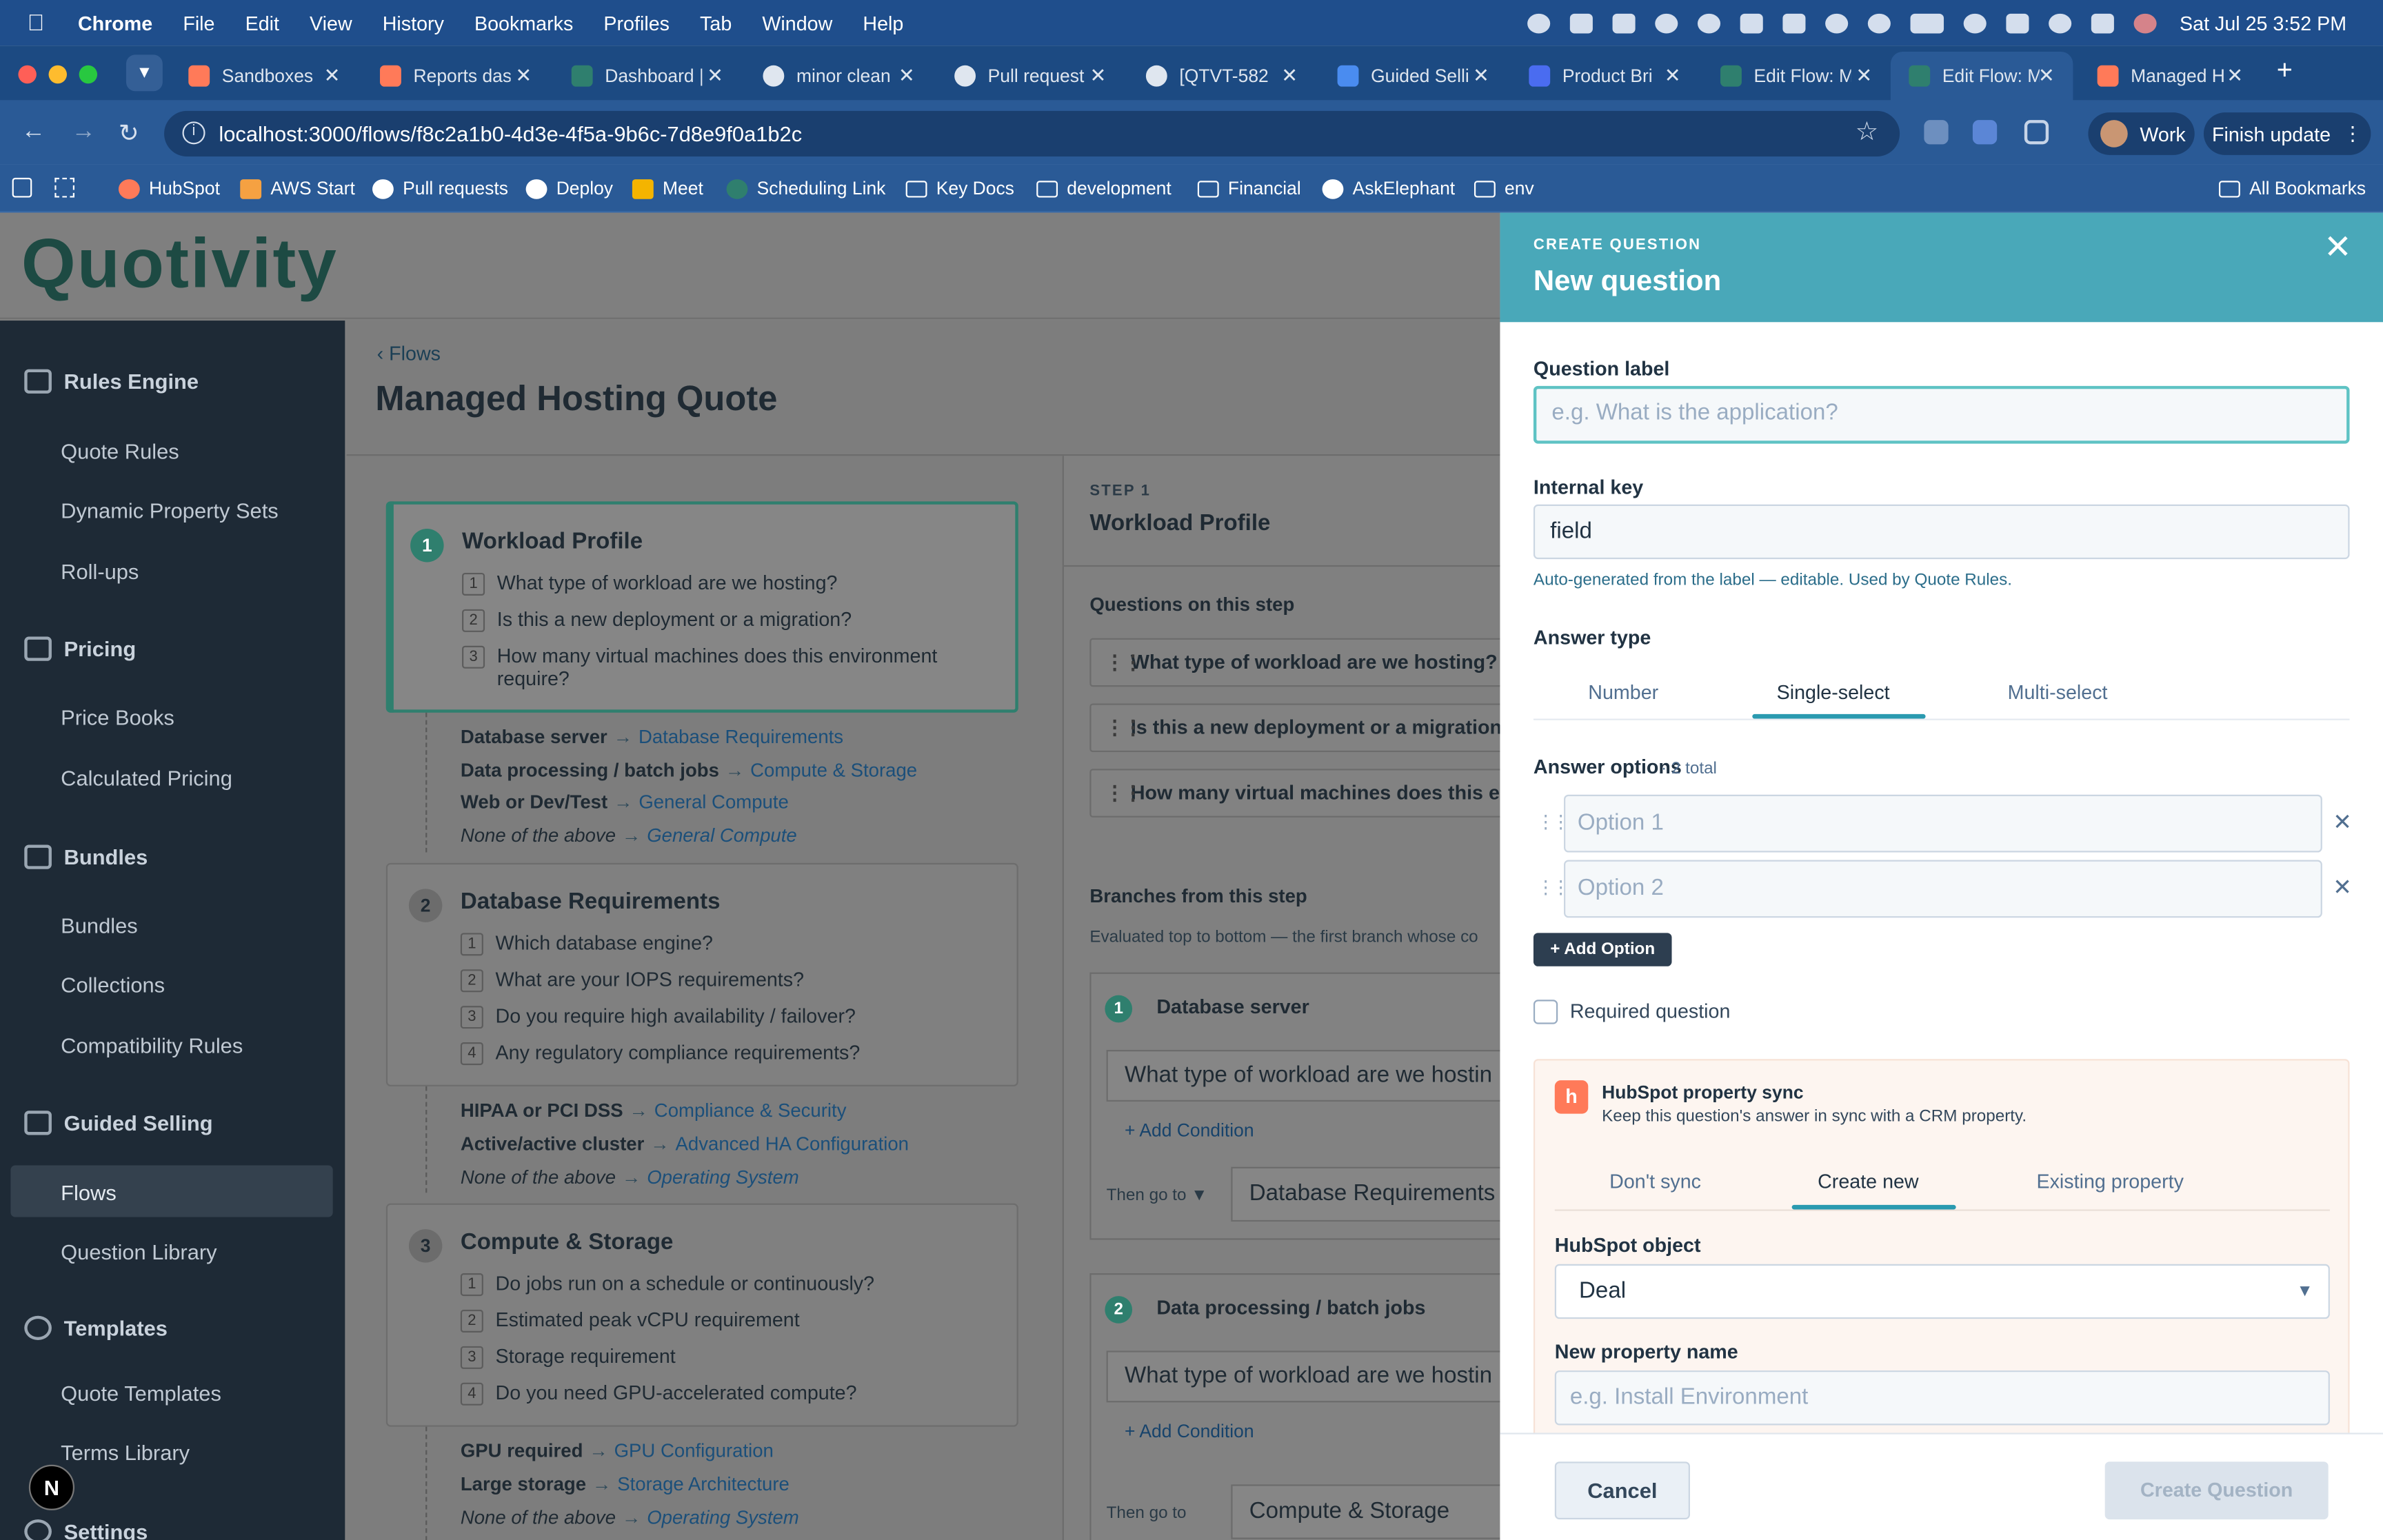  What do you see at coordinates (86, 1529) in the screenshot?
I see `sidebar-section-settings: Settings` at bounding box center [86, 1529].